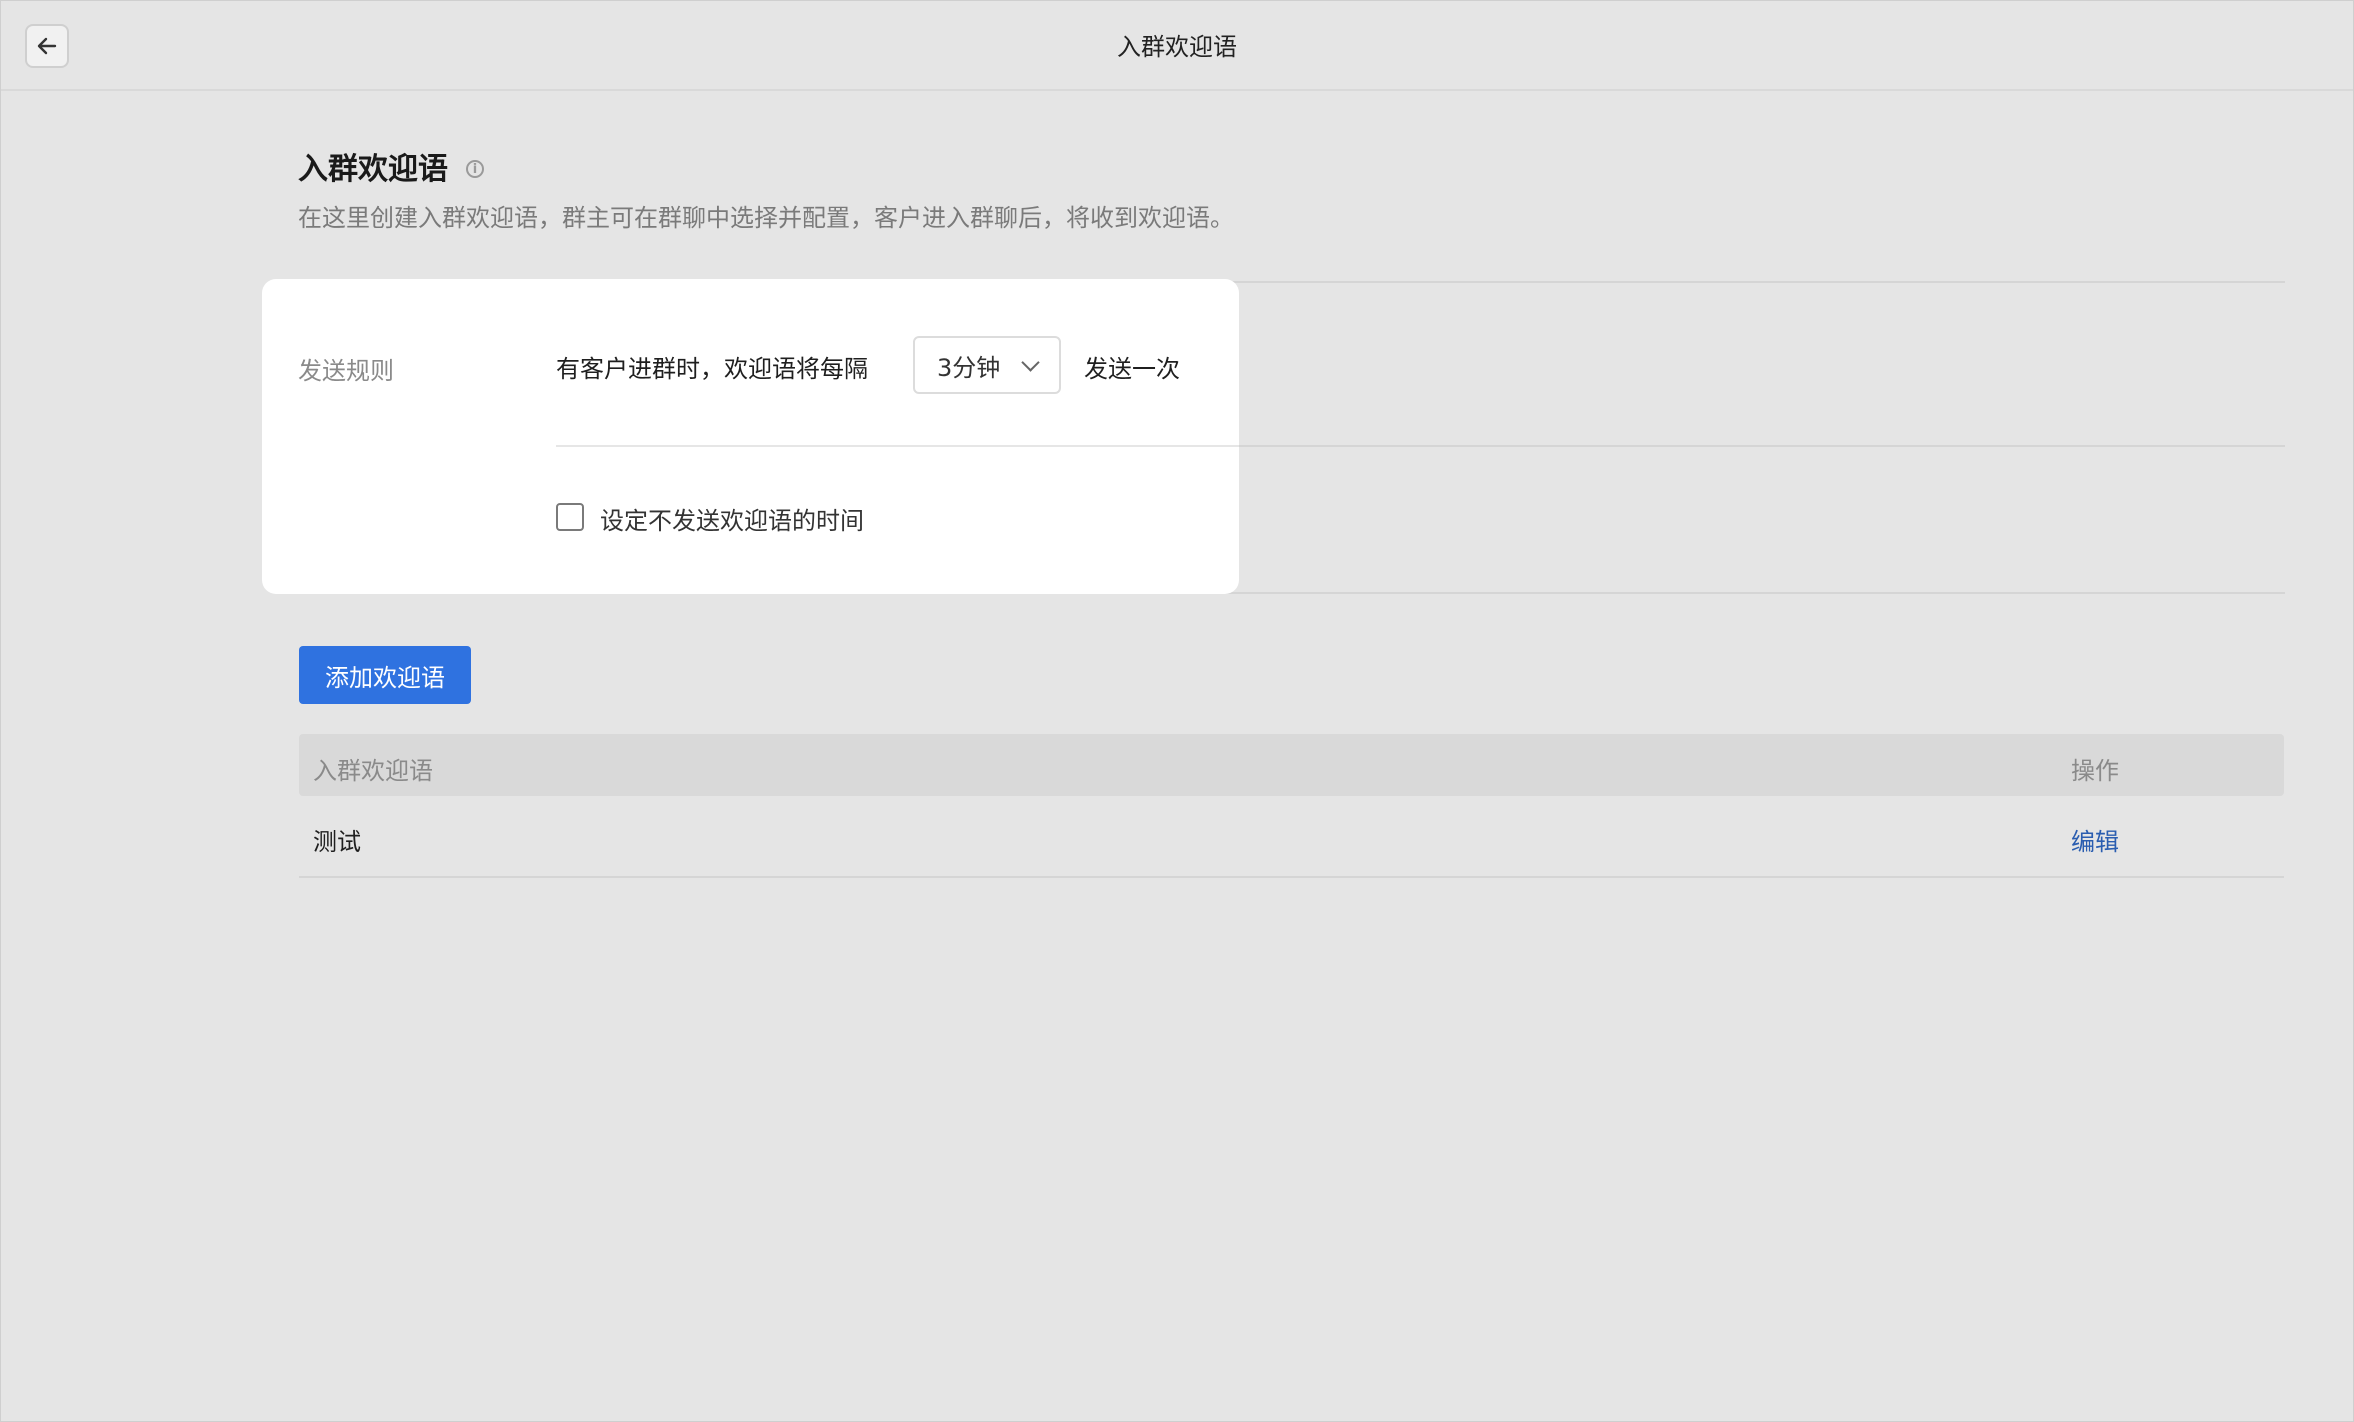  Describe the element at coordinates (1030, 362) in the screenshot. I see `chevron-down-icon` at that location.